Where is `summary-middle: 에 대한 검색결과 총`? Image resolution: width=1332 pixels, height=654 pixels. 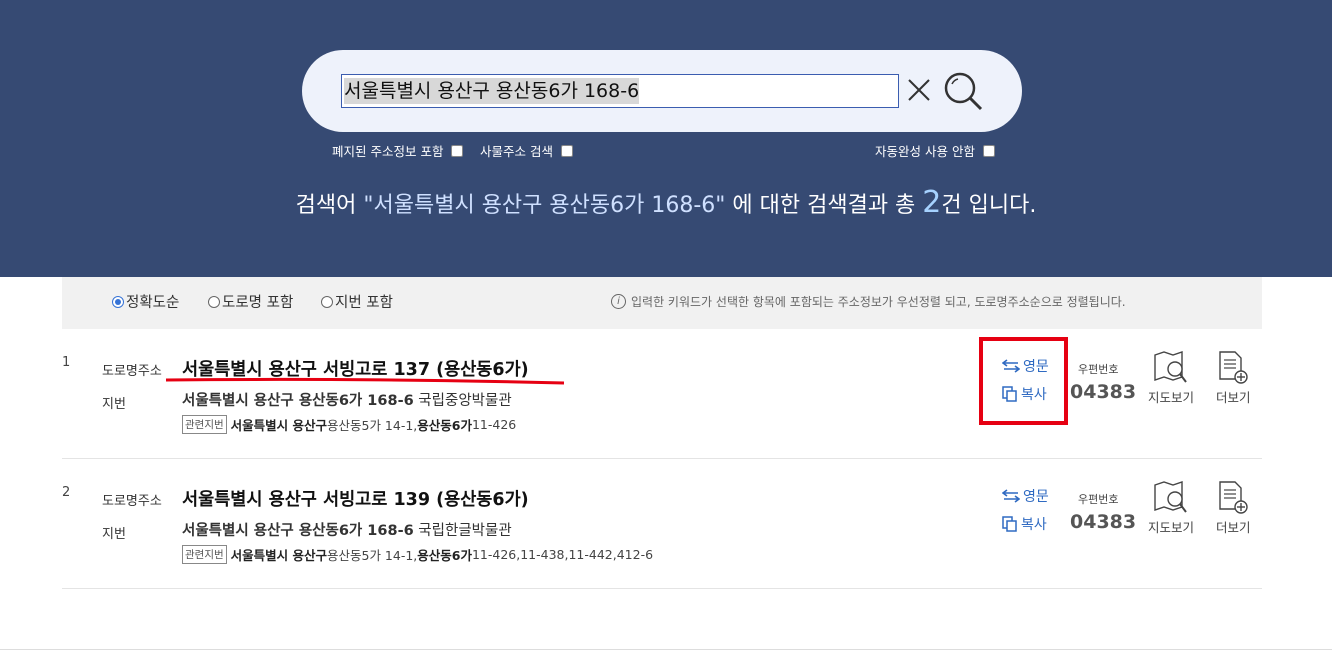
summary-middle: 에 대한 검색결과 총 is located at coordinates (824, 205).